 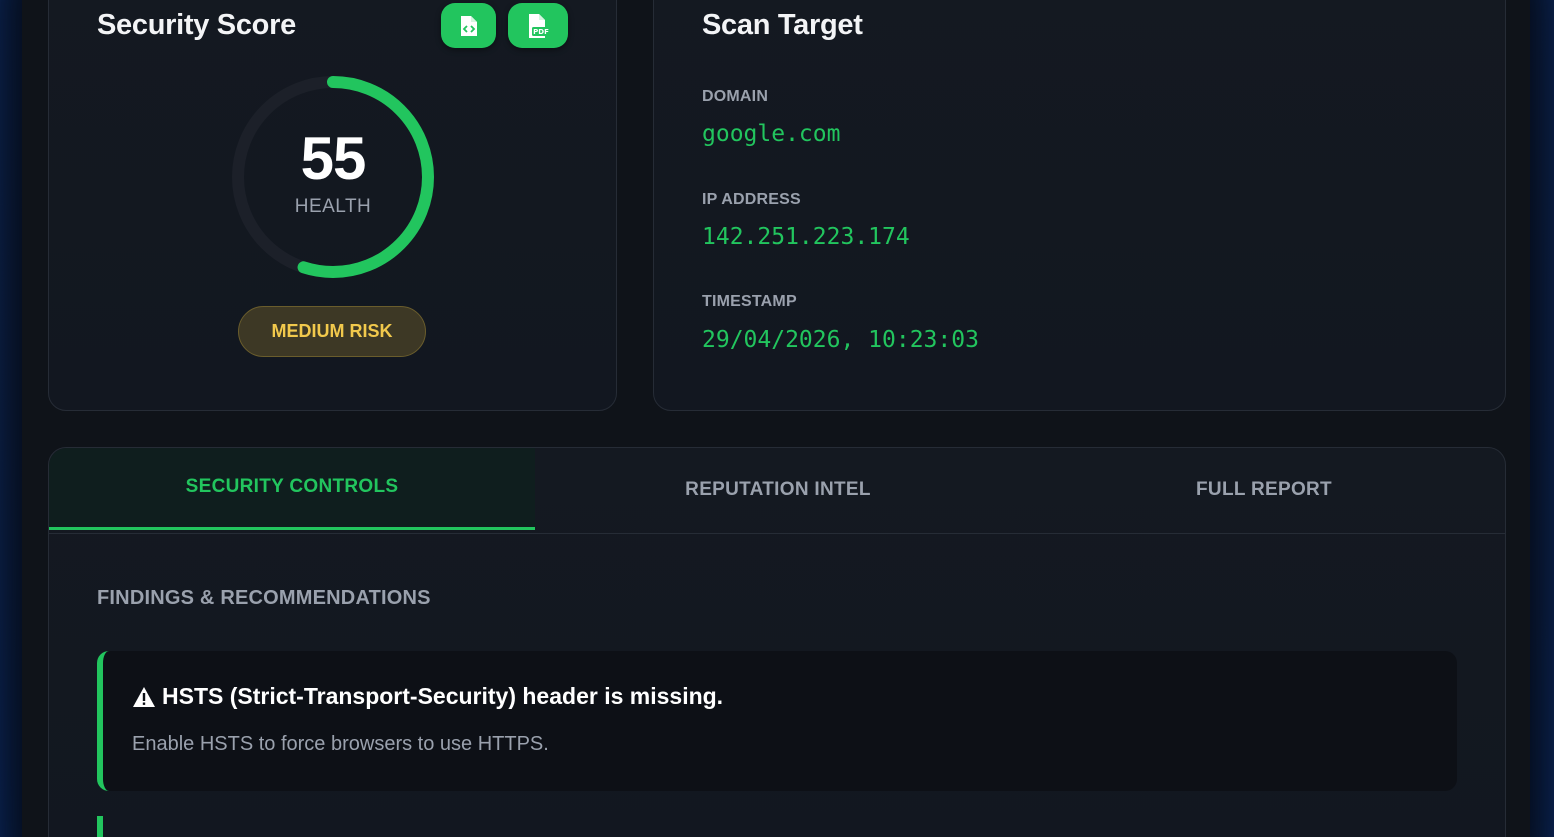 I want to click on timestamp-label: TIMESTAMP, so click(x=749, y=301).